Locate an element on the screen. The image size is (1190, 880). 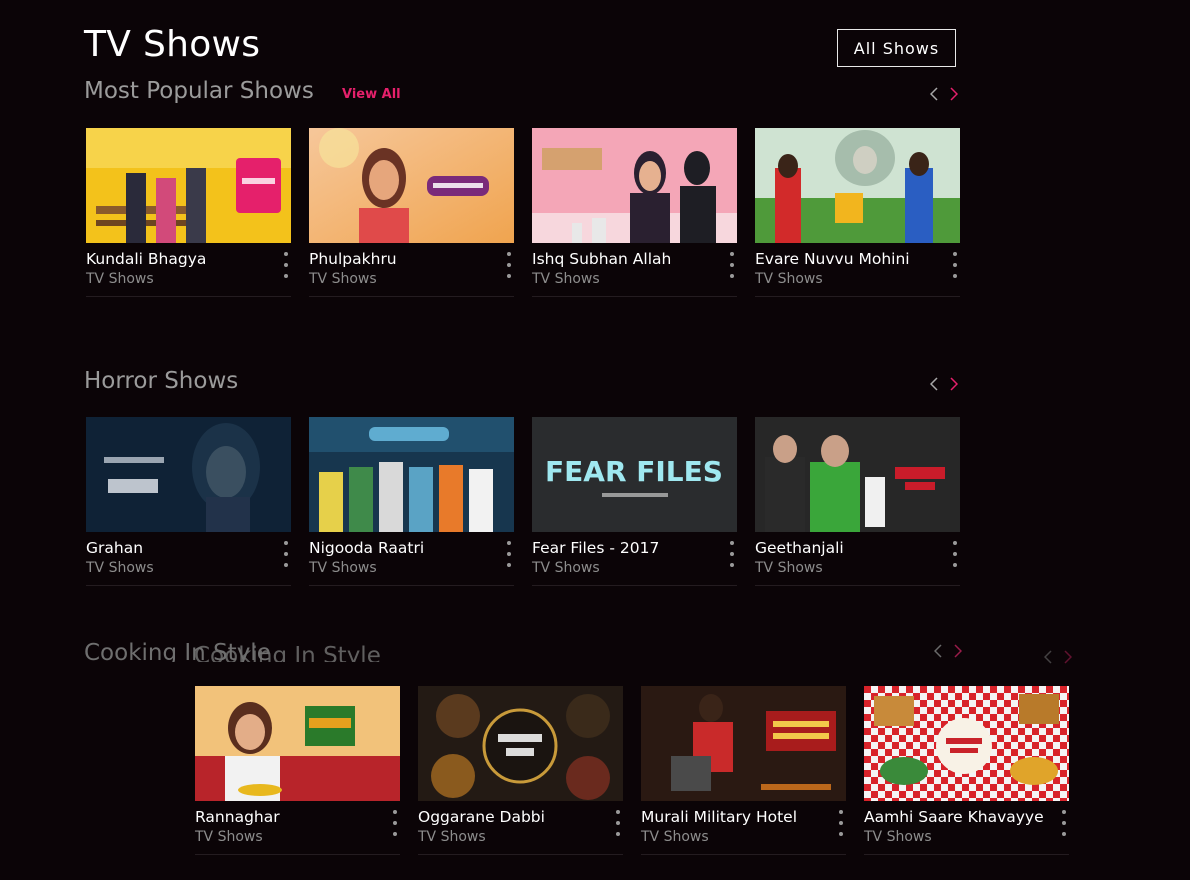
show-card: Grahan TV Shows is located at coordinates (188, 501).